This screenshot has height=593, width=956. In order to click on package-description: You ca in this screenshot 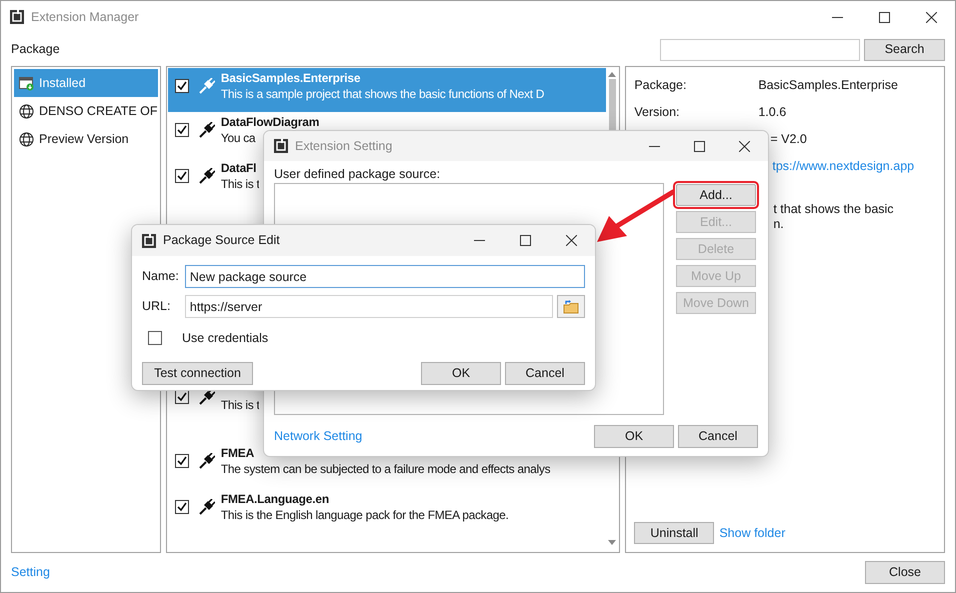, I will do `click(238, 138)`.